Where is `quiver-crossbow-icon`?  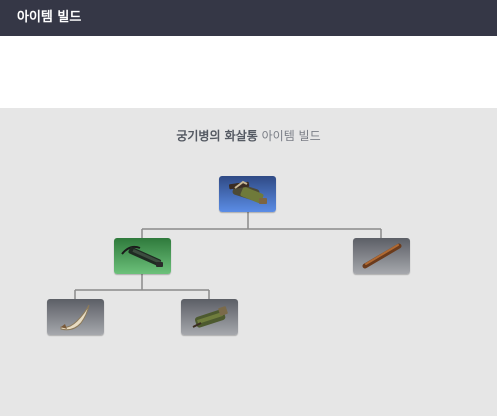
quiver-crossbow-icon is located at coordinates (247, 192).